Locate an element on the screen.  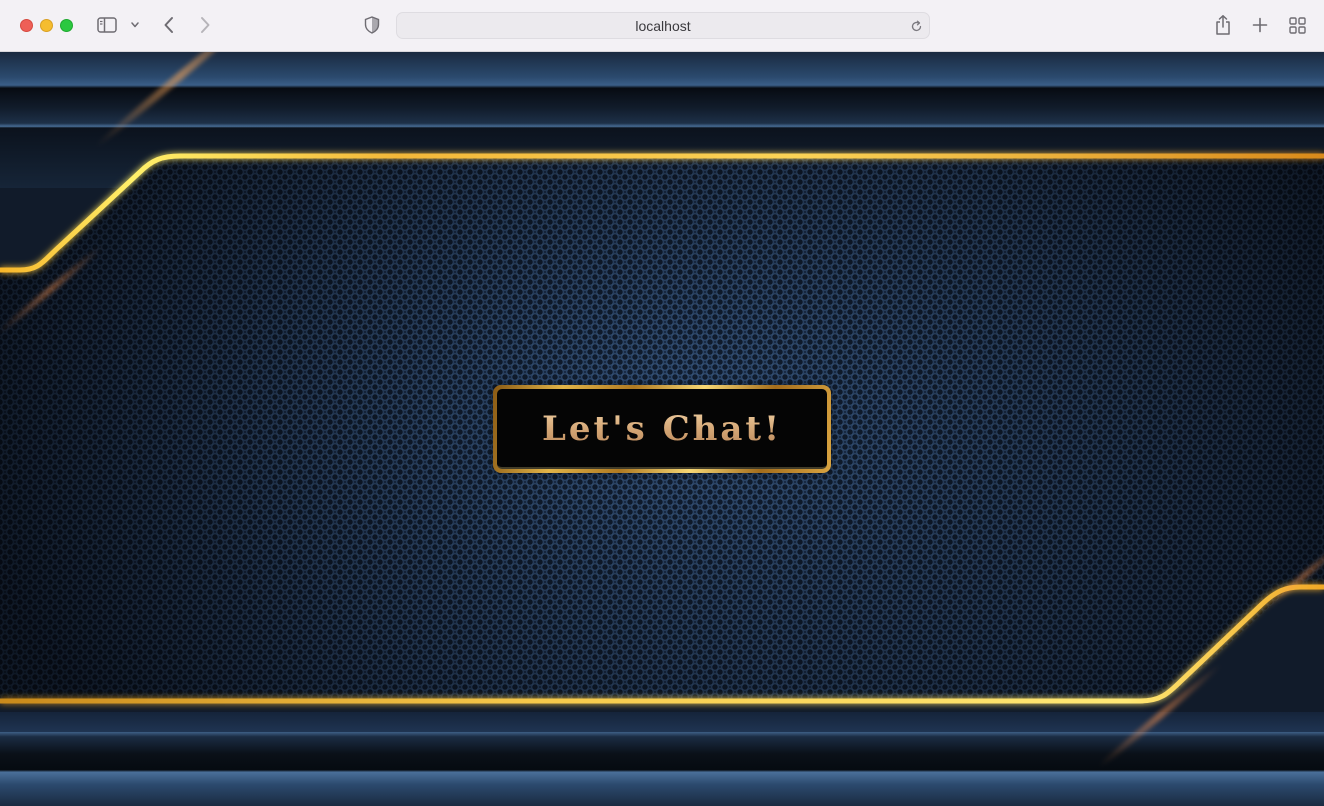
lets-chat-label: Let's Chat! is located at coordinates (662, 429).